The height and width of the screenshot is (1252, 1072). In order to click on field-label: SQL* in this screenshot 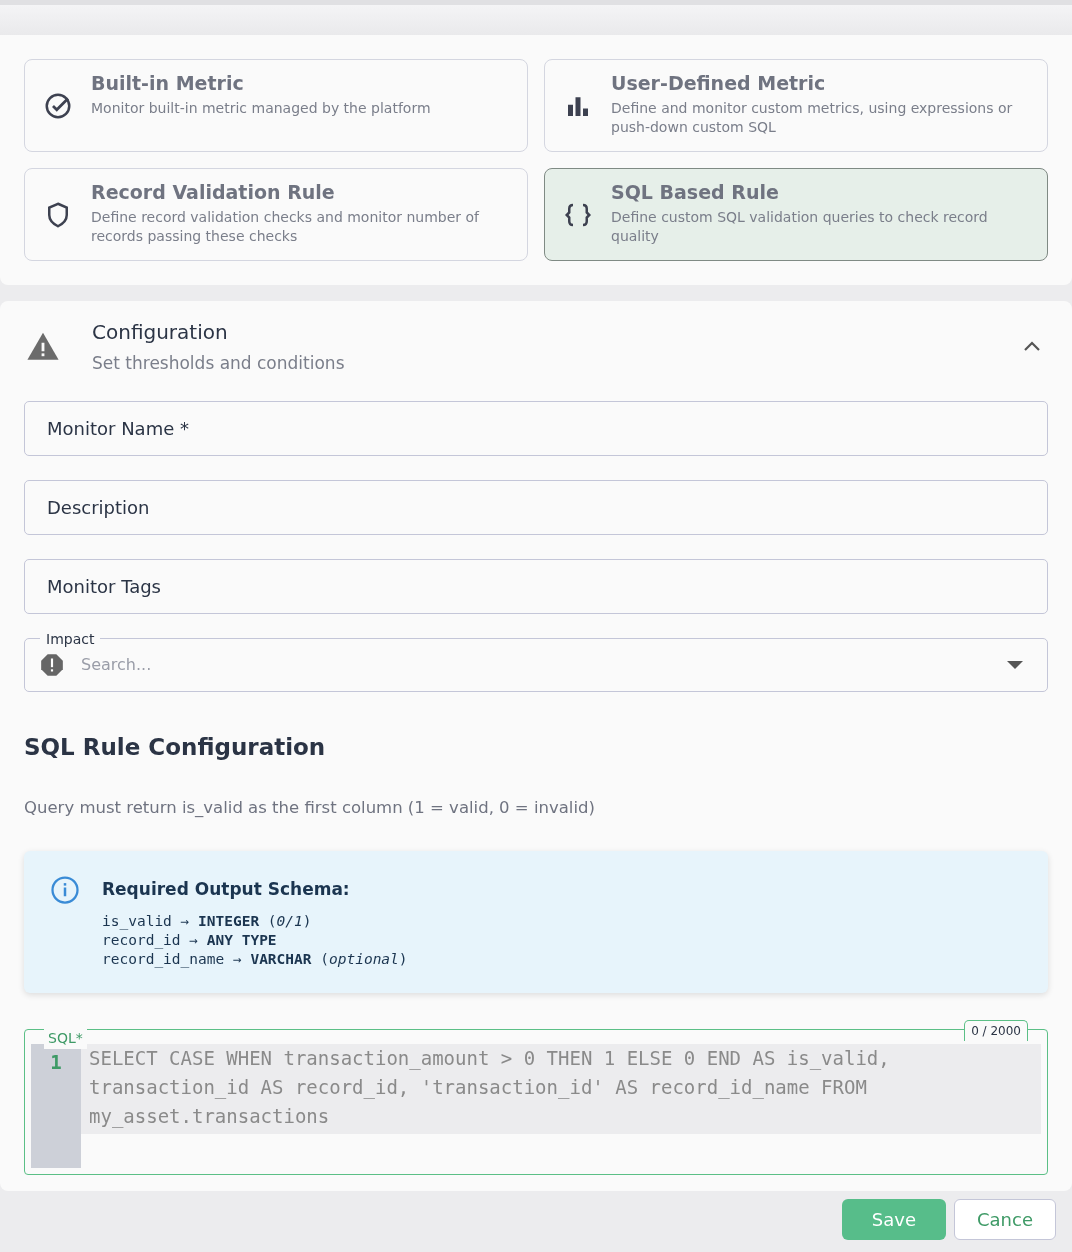, I will do `click(65, 1038)`.